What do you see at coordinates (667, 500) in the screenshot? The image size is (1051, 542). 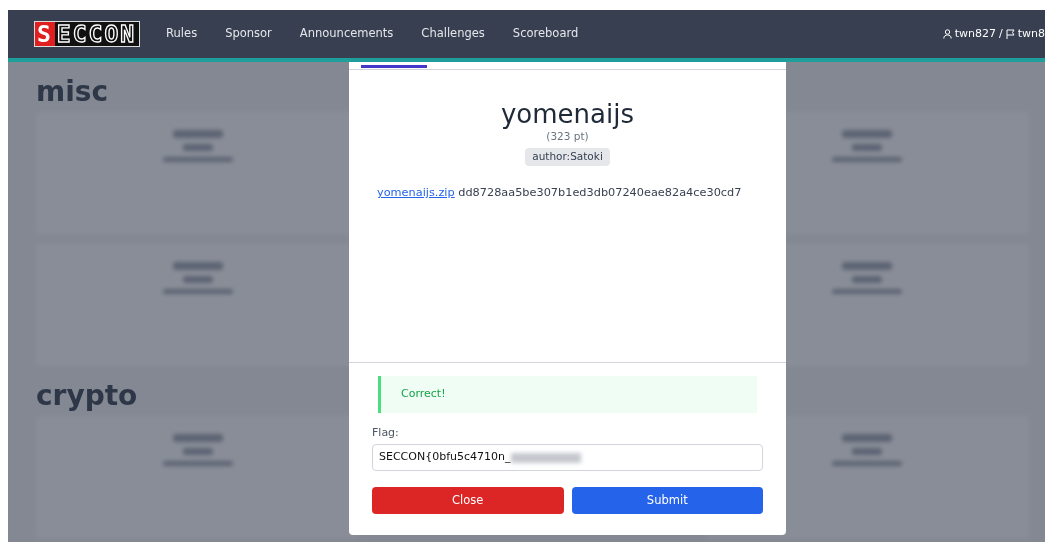 I see `submit-button: Submit` at bounding box center [667, 500].